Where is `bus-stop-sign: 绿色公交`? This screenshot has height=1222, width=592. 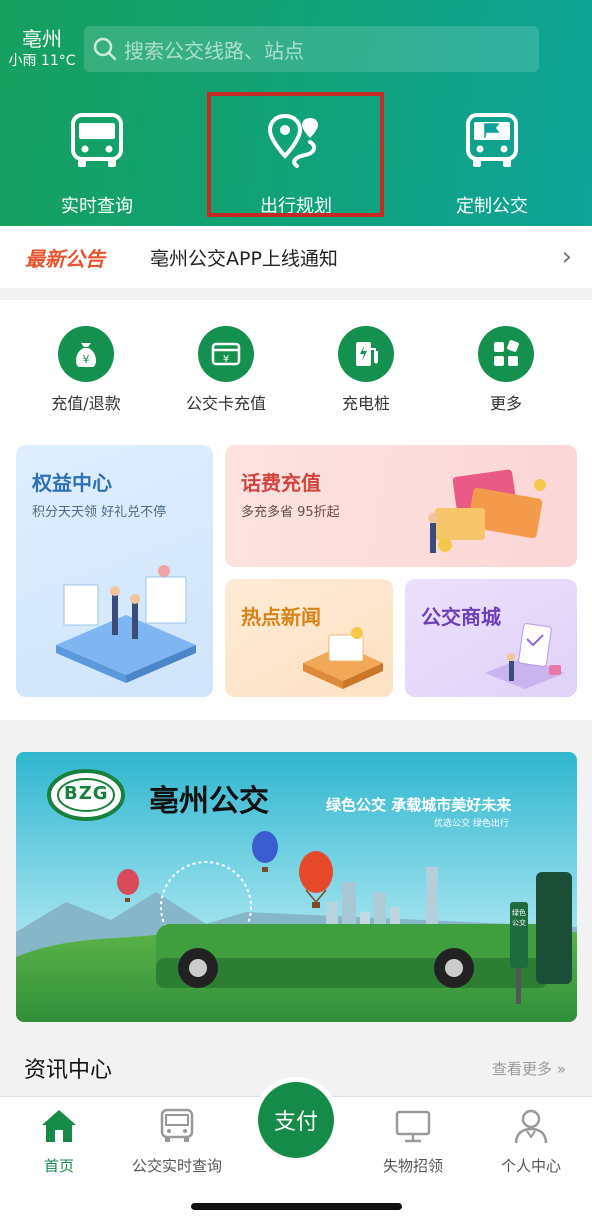
bus-stop-sign: 绿色公交 is located at coordinates (519, 918).